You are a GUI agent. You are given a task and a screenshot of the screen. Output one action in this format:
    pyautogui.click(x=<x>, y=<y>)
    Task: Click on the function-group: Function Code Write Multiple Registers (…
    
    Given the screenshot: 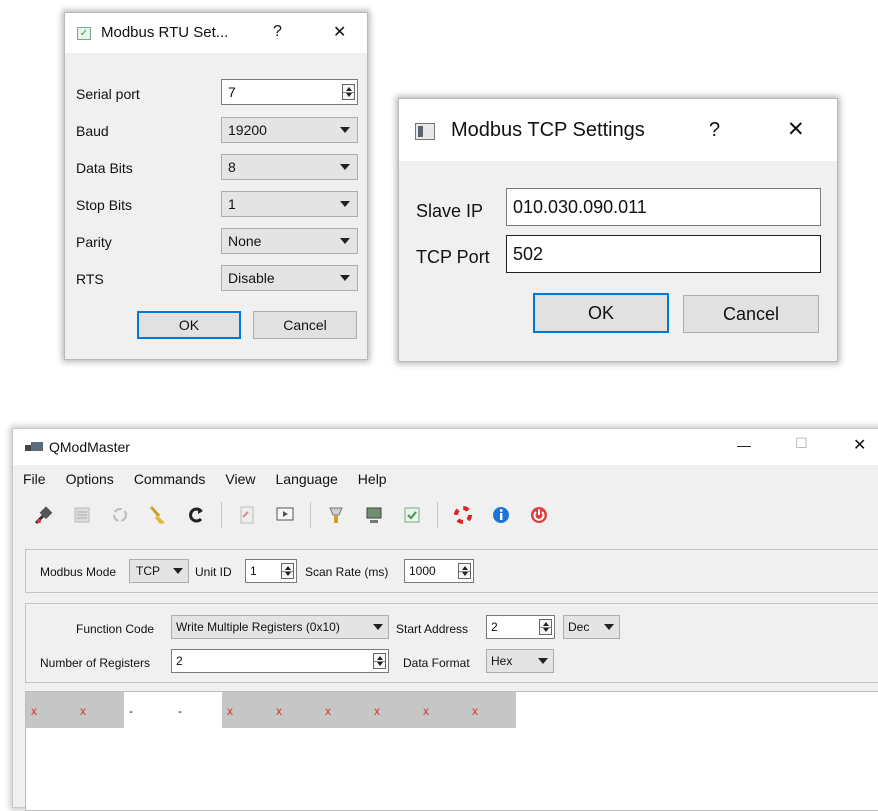 What is the action you would take?
    pyautogui.click(x=451, y=643)
    